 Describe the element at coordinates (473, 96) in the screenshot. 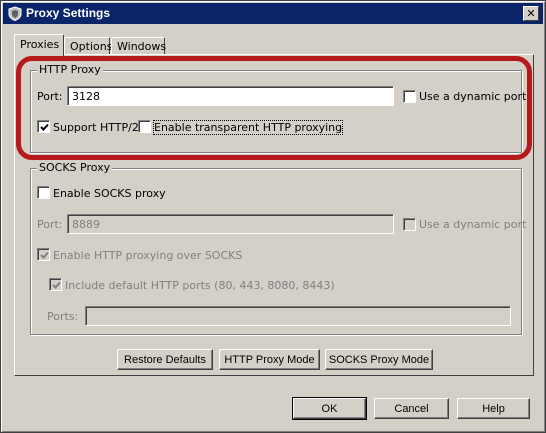

I see `http-dynamic-port-label: Use a dynamic port` at that location.